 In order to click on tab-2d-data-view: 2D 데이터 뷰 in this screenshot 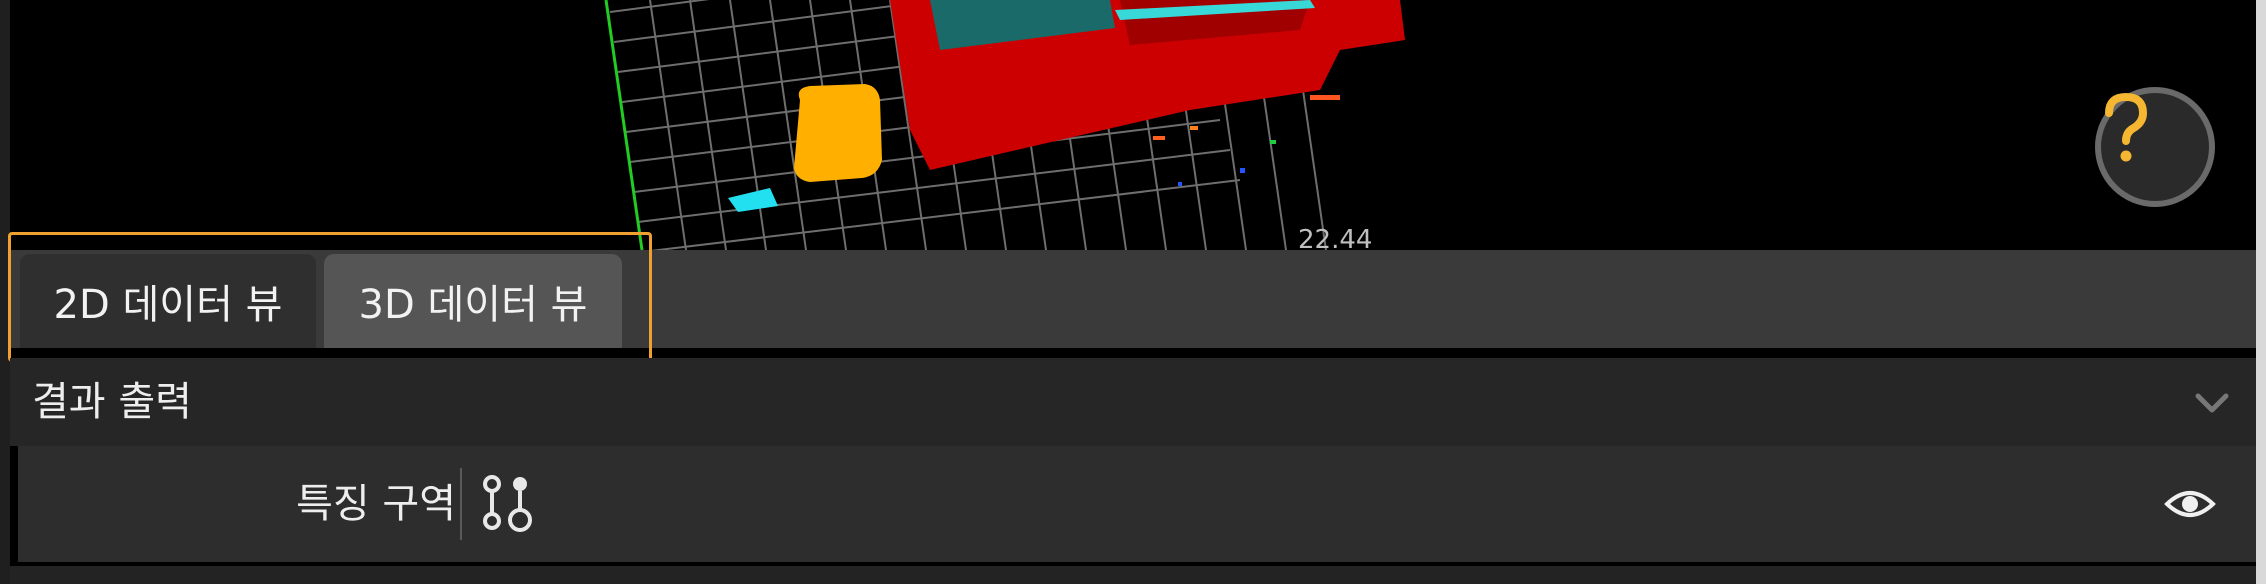, I will do `click(168, 301)`.